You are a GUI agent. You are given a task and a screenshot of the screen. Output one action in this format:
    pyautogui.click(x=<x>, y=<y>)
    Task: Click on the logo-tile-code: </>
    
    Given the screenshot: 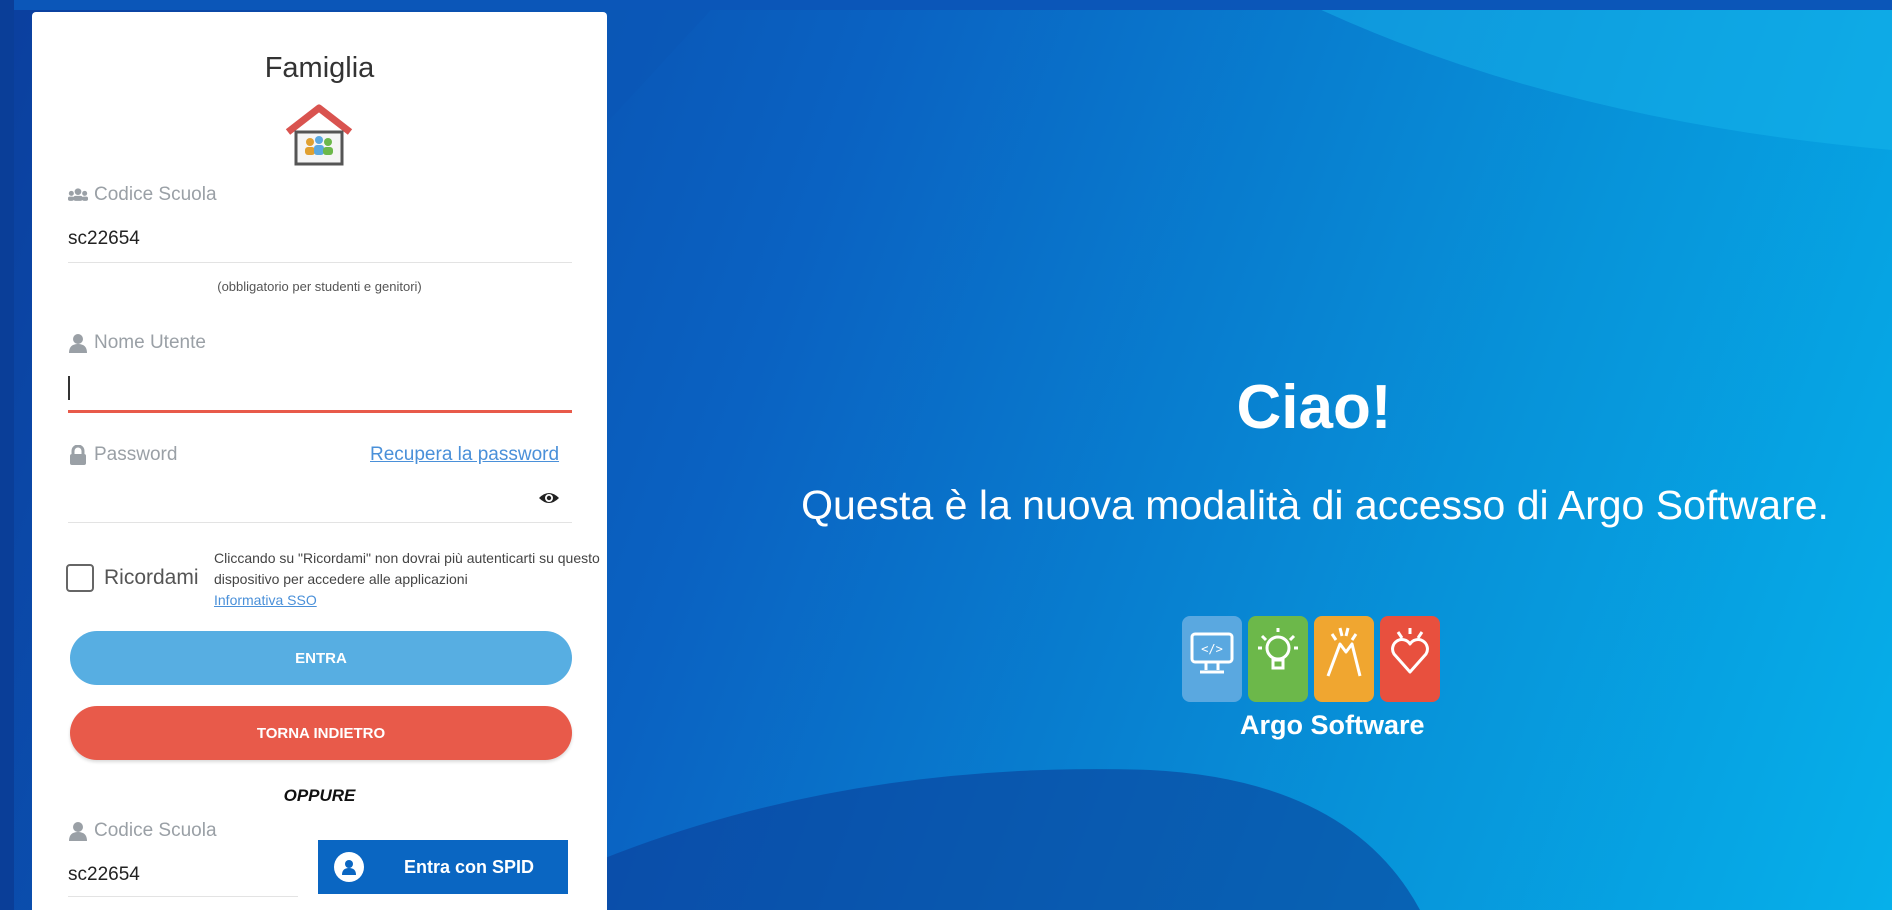 What is the action you would take?
    pyautogui.click(x=1212, y=659)
    